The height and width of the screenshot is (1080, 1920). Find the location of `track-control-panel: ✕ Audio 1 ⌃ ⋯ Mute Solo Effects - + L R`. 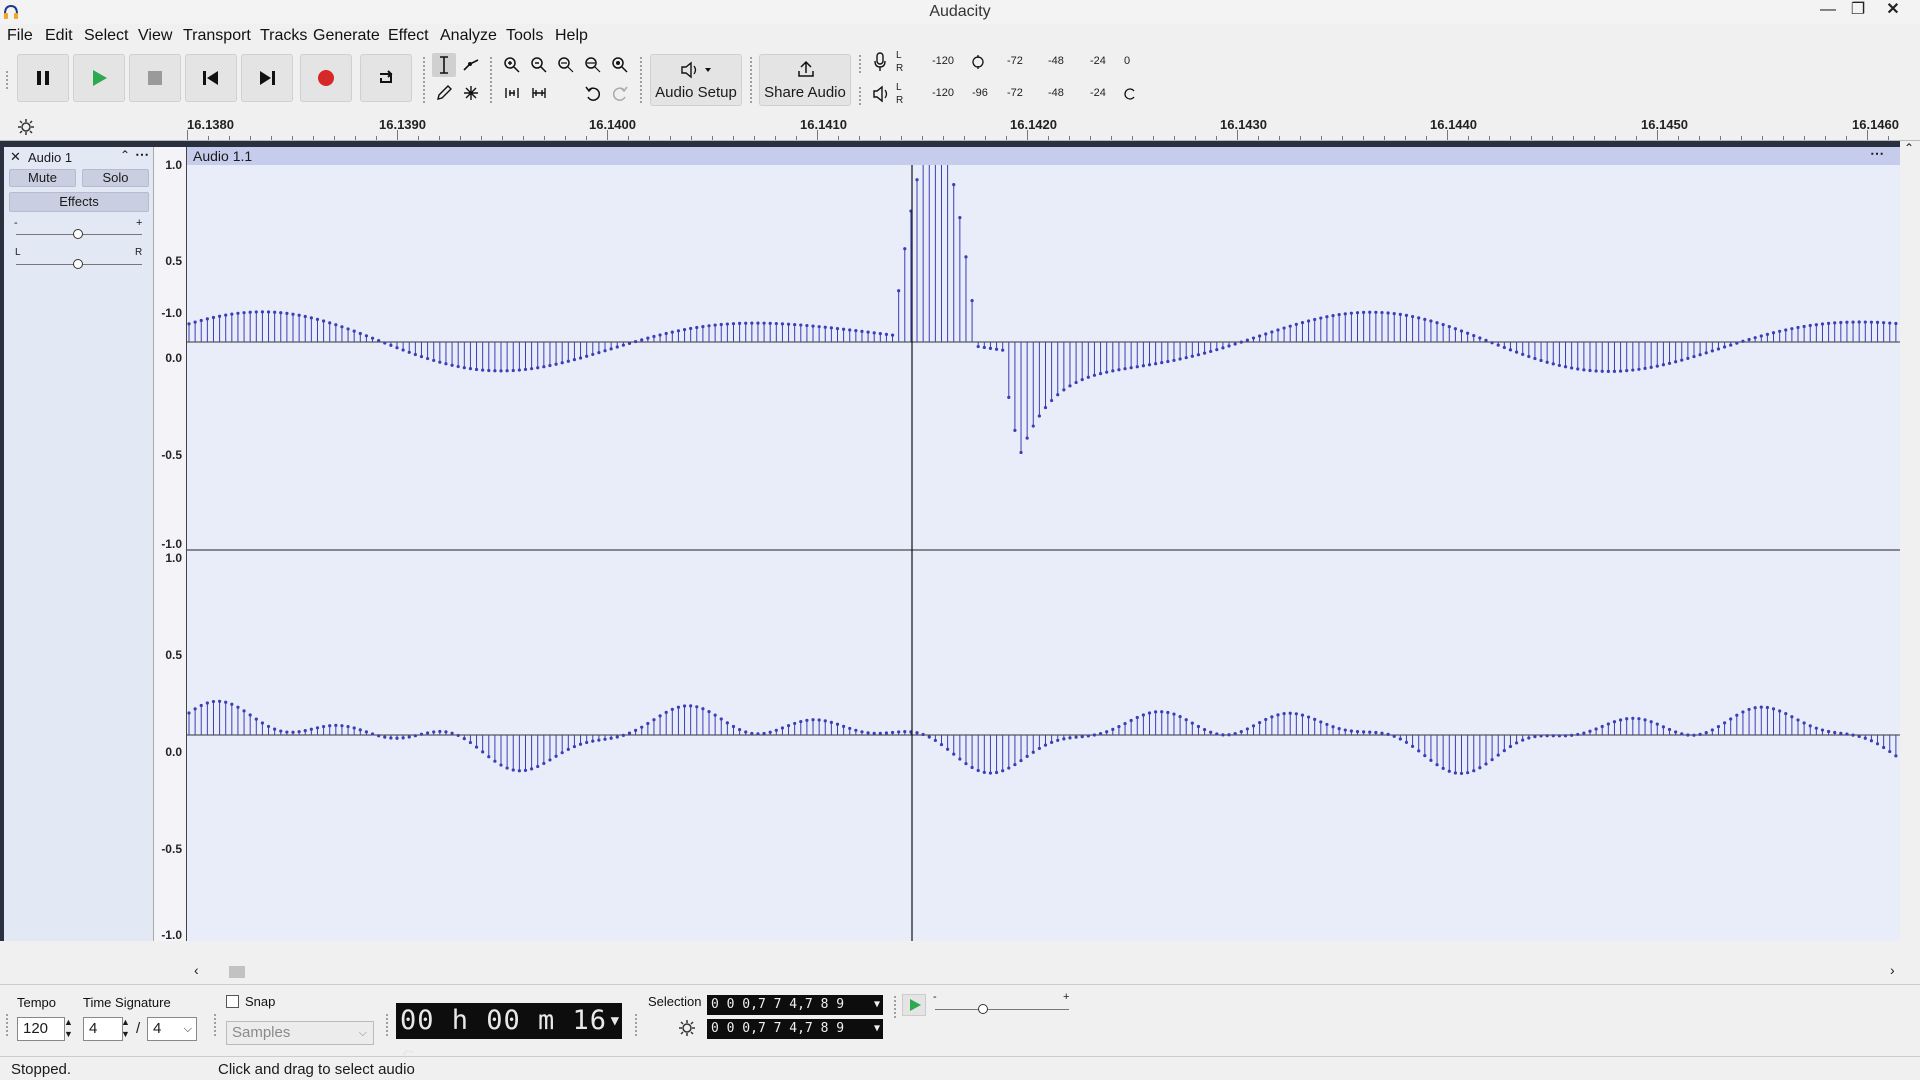

track-control-panel: ✕ Audio 1 ⌃ ⋯ Mute Solo Effects - + L R is located at coordinates (79, 543).